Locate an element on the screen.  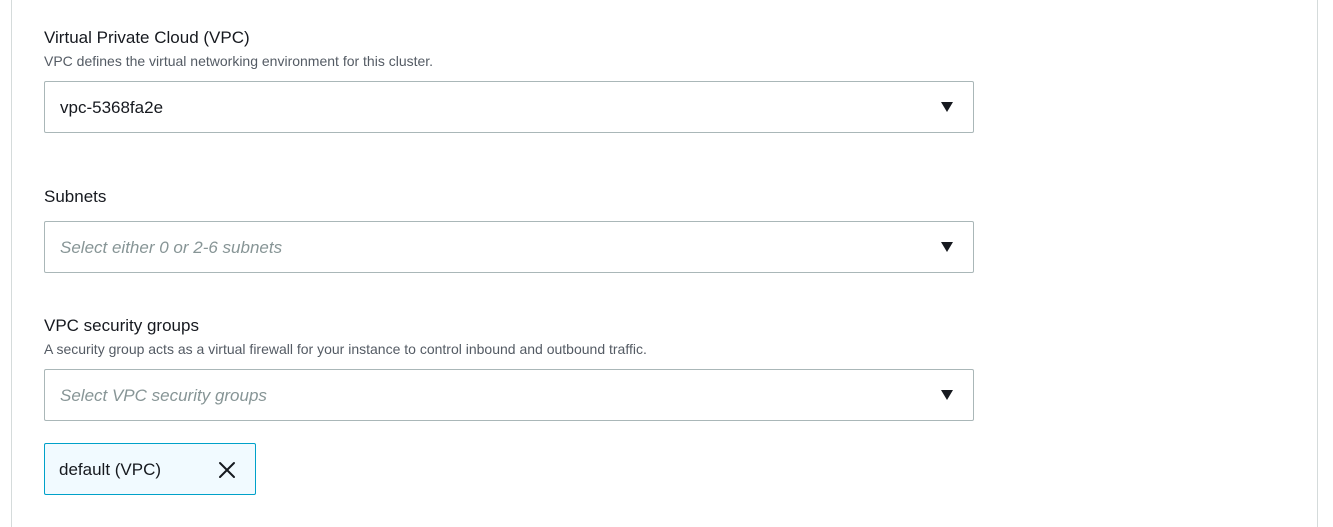
security-group-token: default (VPC) is located at coordinates (150, 469).